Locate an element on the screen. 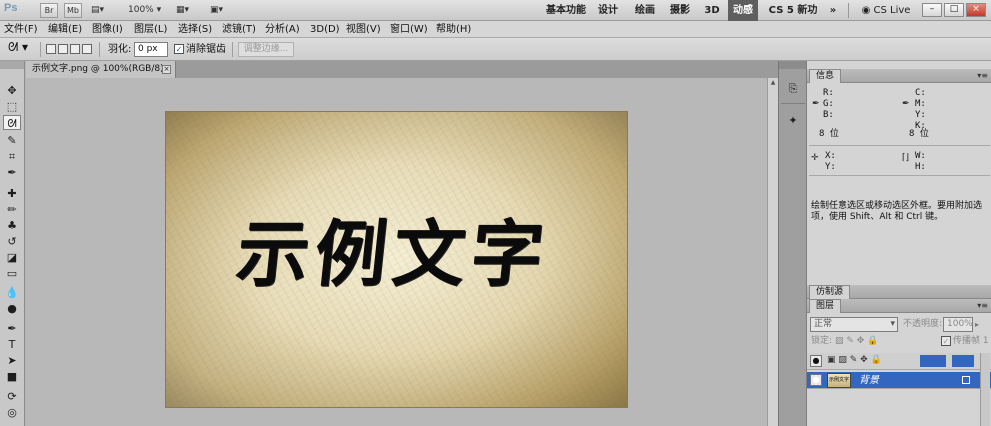 Image resolution: width=991 pixels, height=426 pixels. lock-icons: ▨ ✎ ✥ 🔒 is located at coordinates (856, 341).